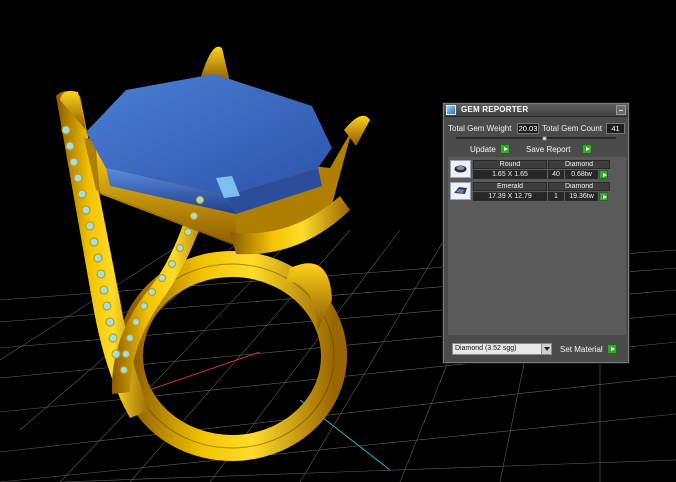 This screenshot has width=676, height=482. I want to click on gem-size: 17.39 X 12.79, so click(510, 196).